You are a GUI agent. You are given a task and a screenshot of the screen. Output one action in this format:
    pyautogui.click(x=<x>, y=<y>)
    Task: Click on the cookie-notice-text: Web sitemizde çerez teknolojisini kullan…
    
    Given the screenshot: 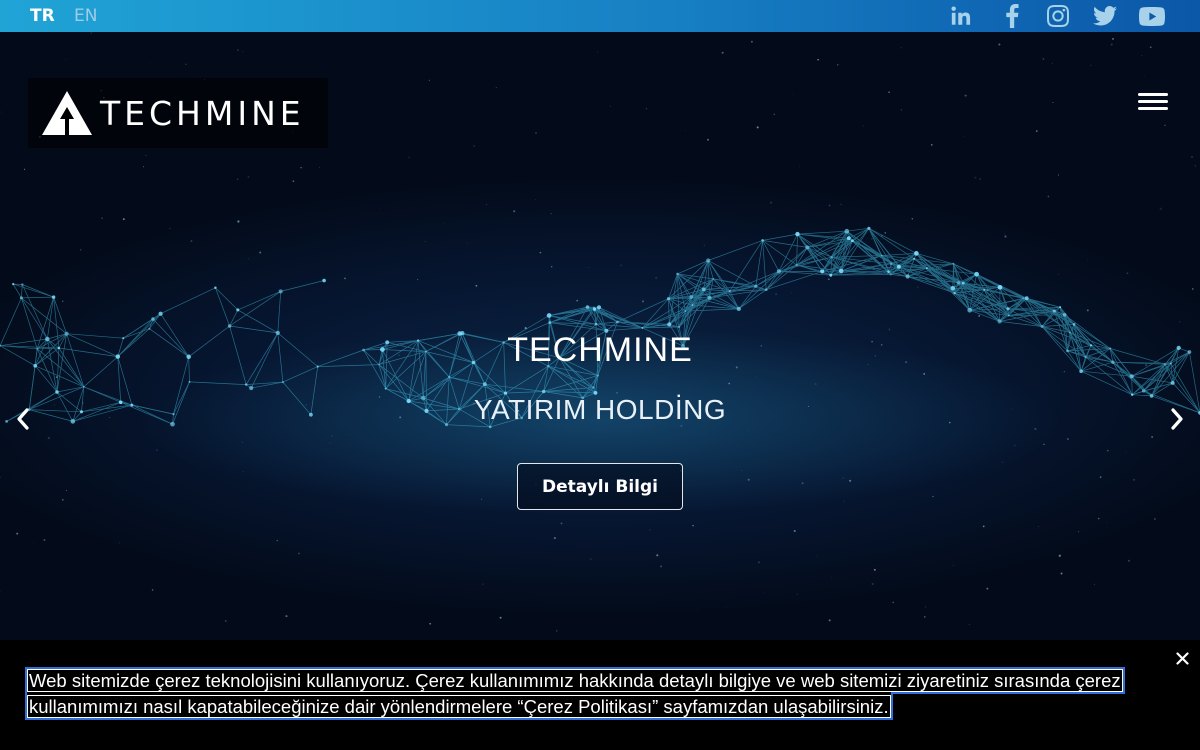 What is the action you would take?
    pyautogui.click(x=583, y=693)
    